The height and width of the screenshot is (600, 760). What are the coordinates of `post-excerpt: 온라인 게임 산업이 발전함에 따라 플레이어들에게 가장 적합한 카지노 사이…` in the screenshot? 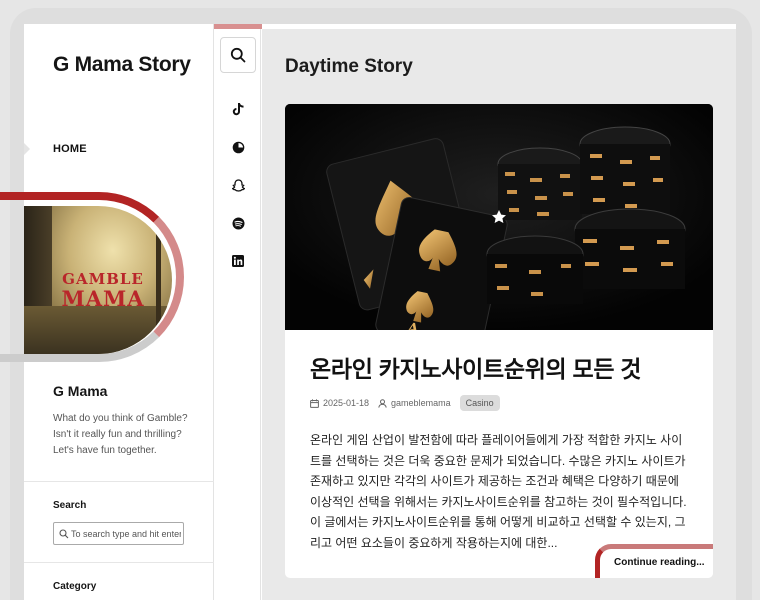 It's located at (498, 491).